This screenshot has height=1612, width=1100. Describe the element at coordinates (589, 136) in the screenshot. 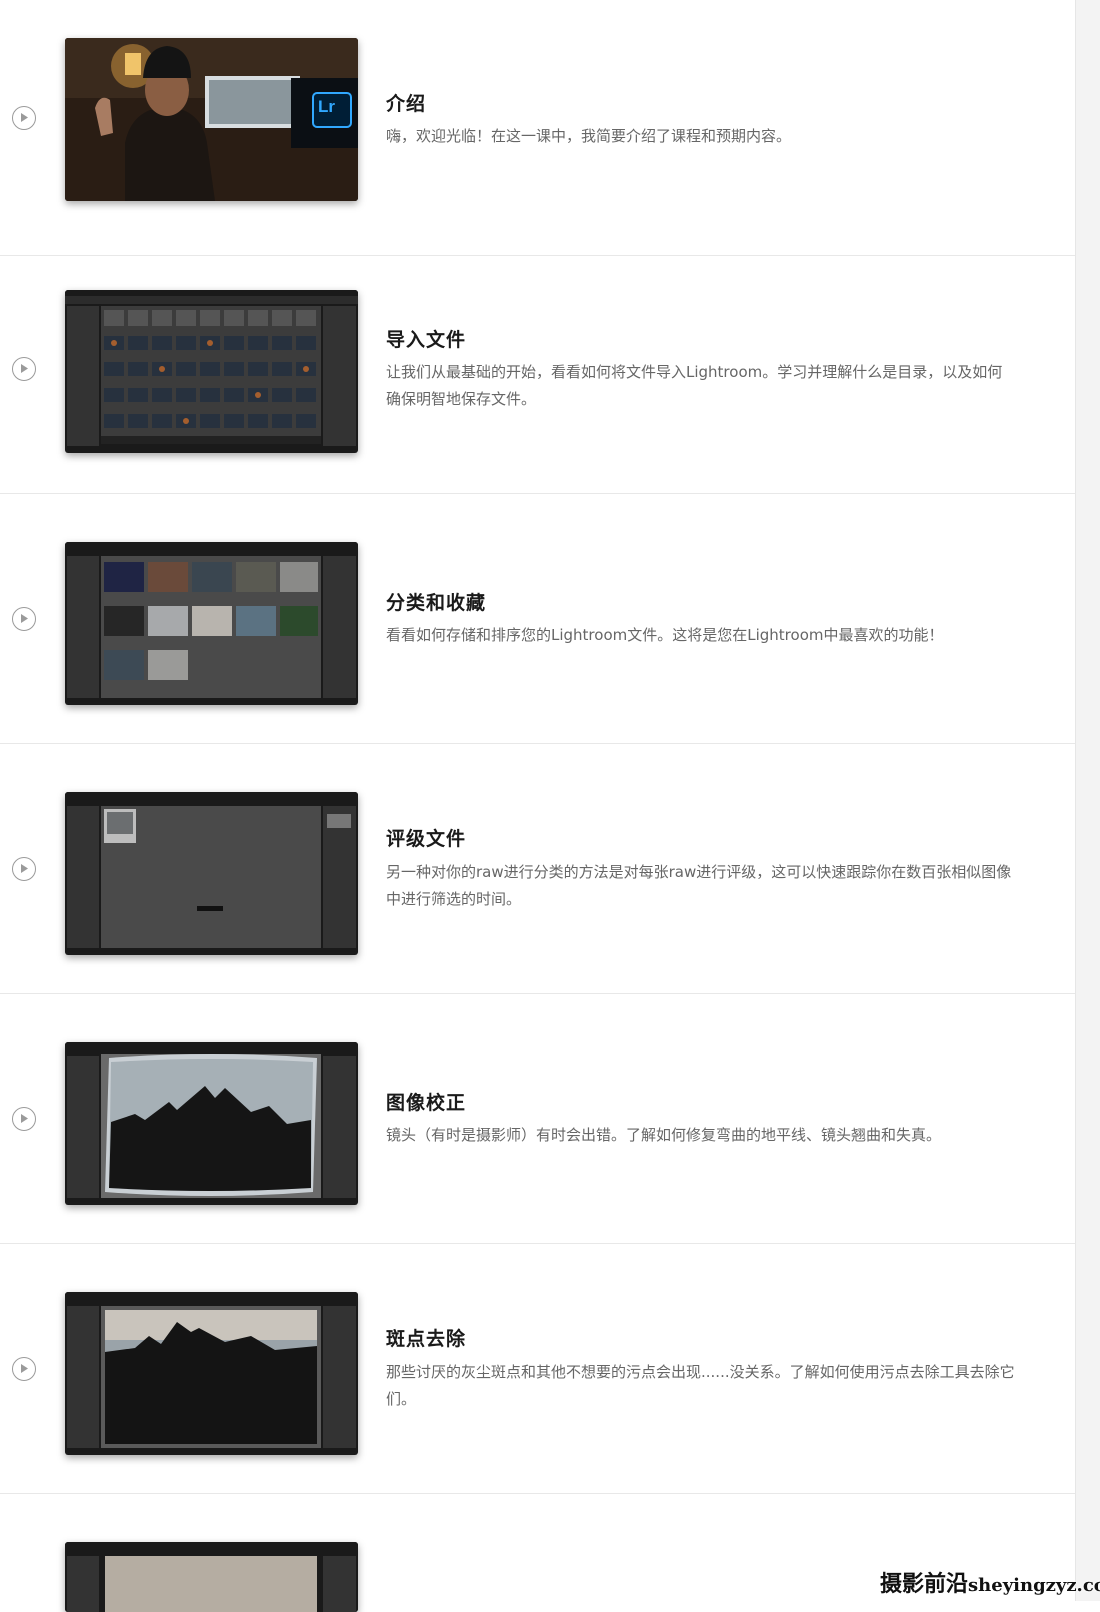

I see `lesson-description: 嗨，欢迎光临！在这一课中，我简要介绍了课程和预期内容。` at that location.